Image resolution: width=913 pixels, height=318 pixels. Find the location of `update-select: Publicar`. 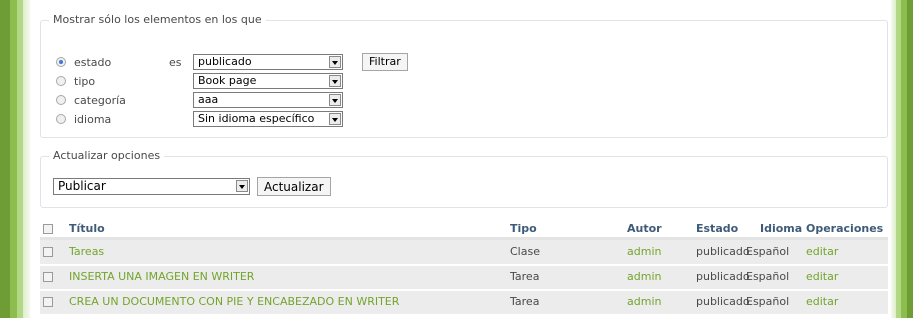

update-select: Publicar is located at coordinates (151, 186).